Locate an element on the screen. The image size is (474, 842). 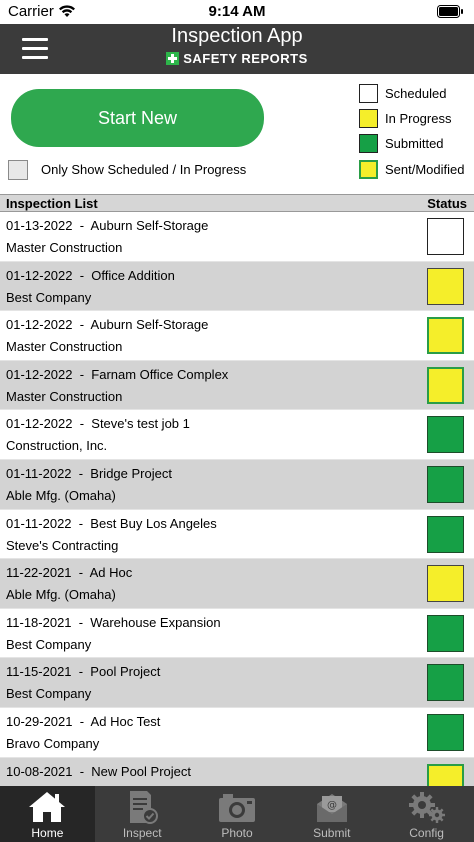
row-date-project: 11-15-2021 - Pool Project is located at coordinates (83, 672).